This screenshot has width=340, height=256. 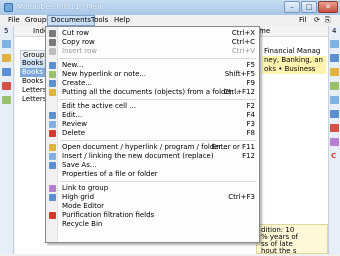 I want to click on menu-item-shortcut: Ctrl+X, so click(x=243, y=33).